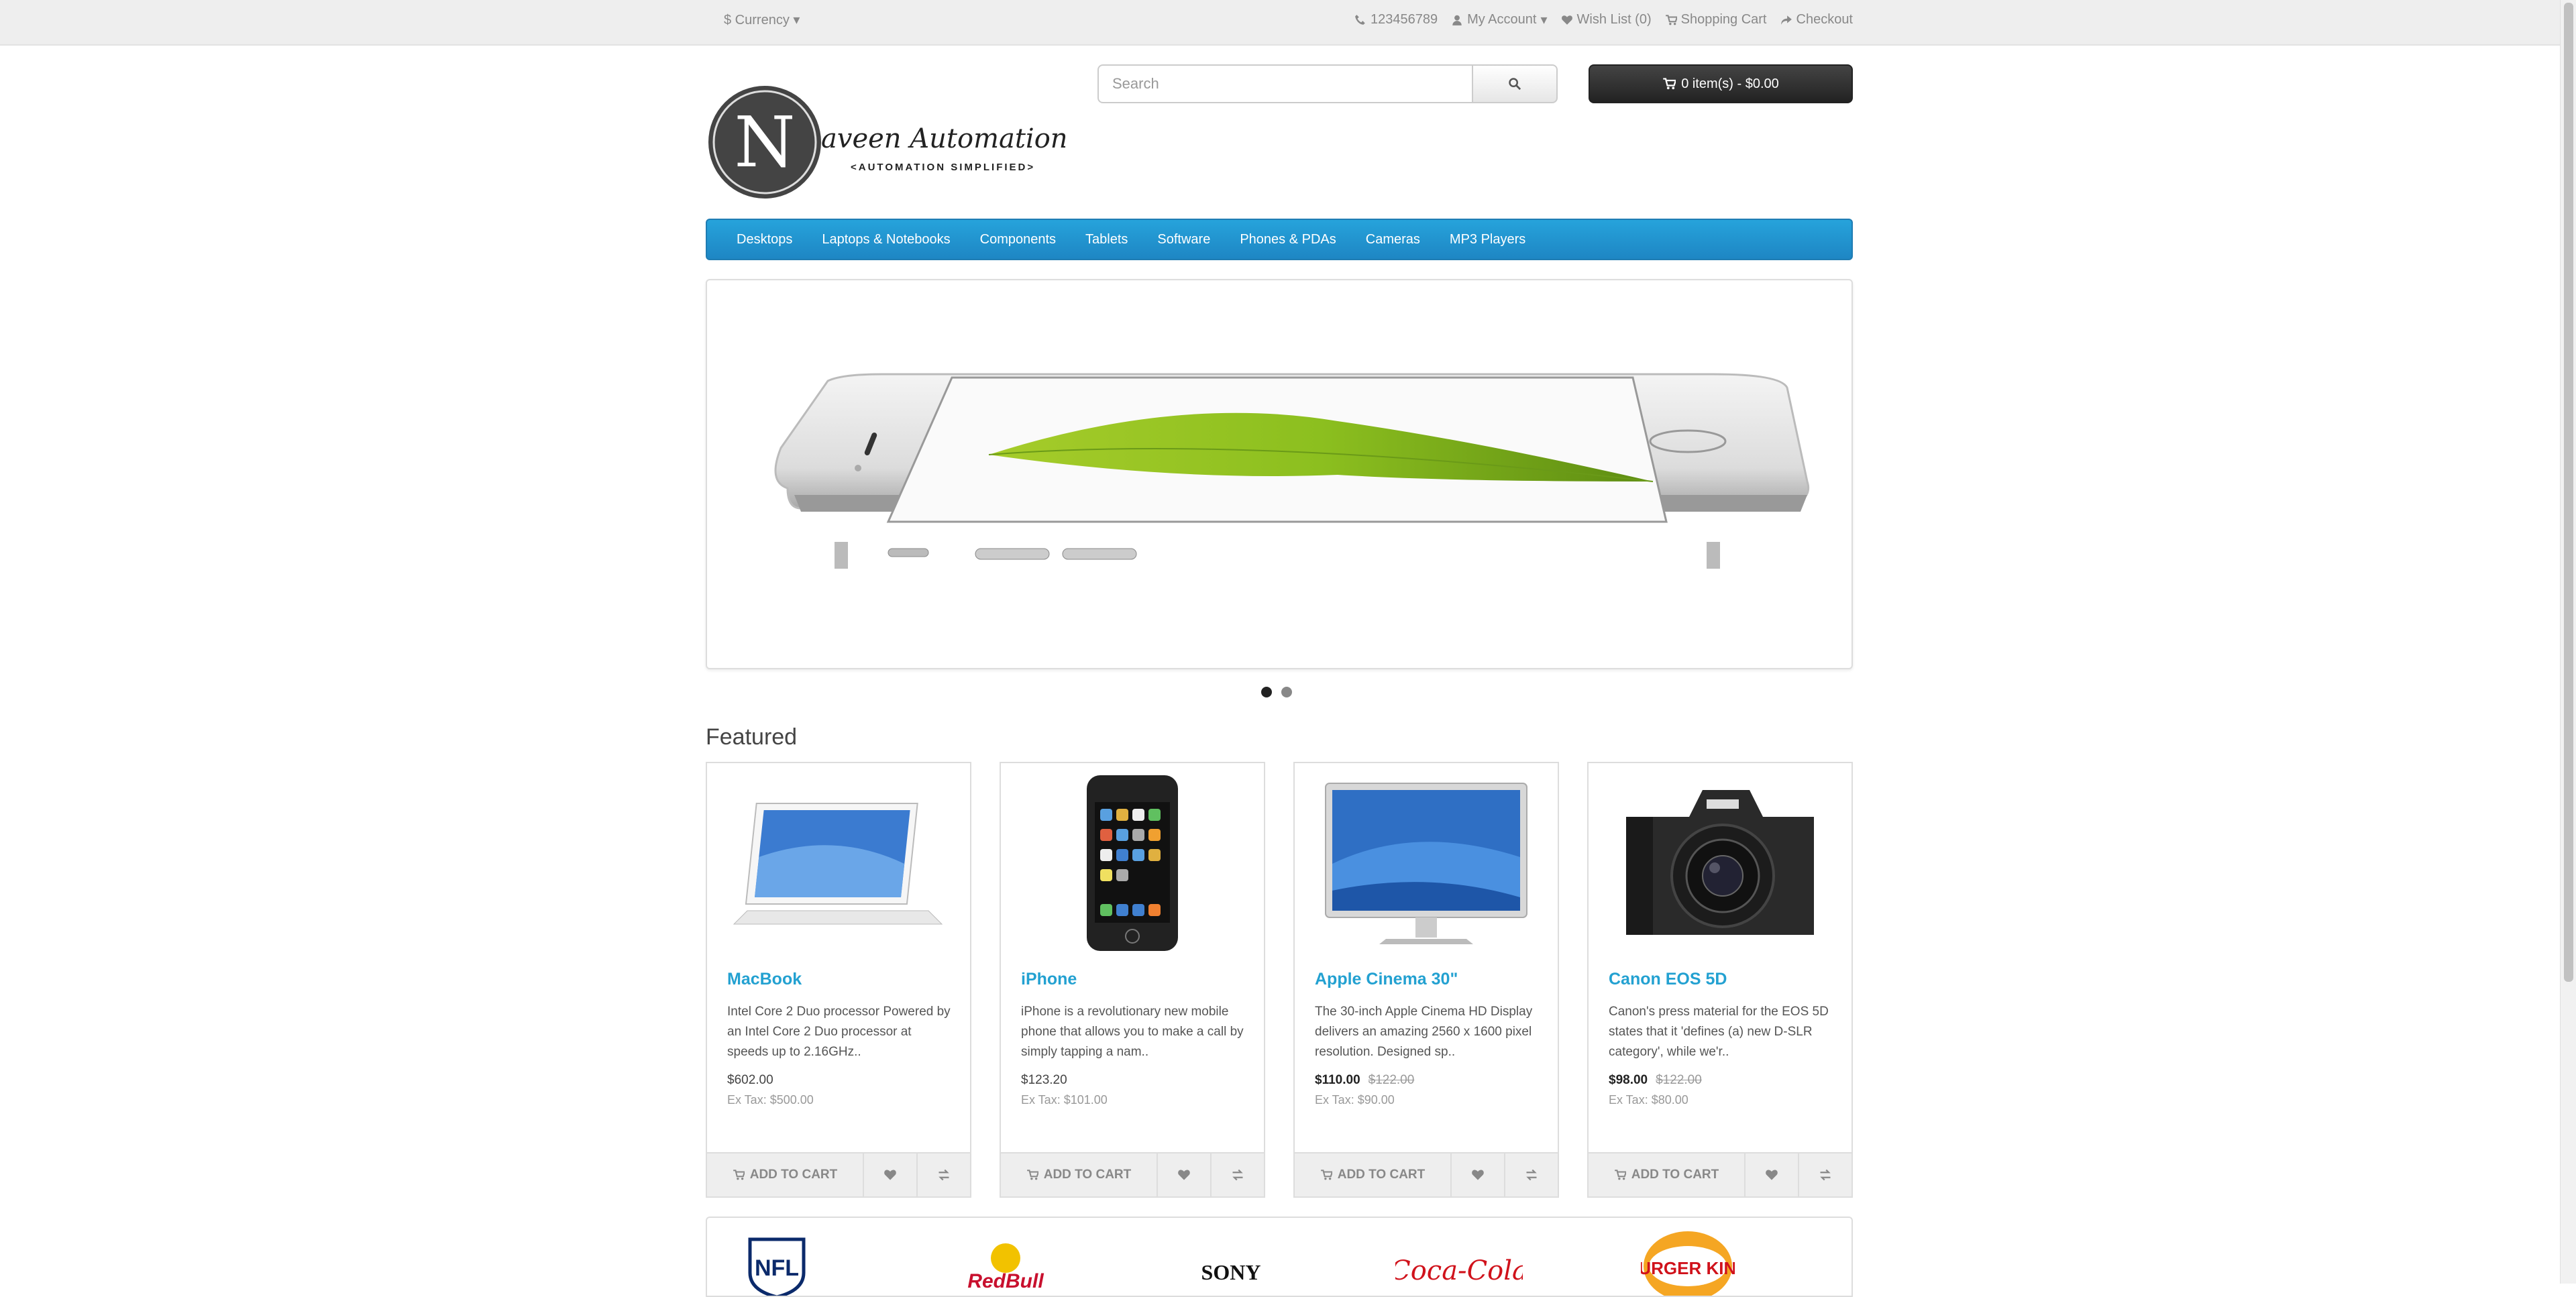  Describe the element at coordinates (1049, 980) in the screenshot. I see `product-name: iPhone` at that location.